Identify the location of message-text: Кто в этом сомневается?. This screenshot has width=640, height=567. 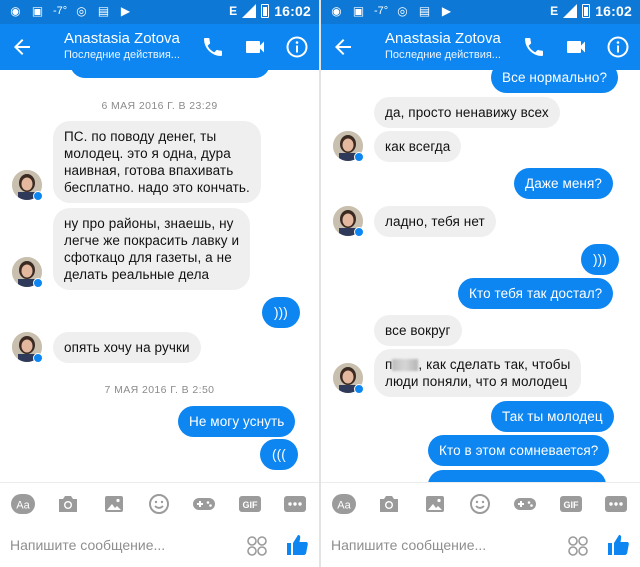
(519, 450).